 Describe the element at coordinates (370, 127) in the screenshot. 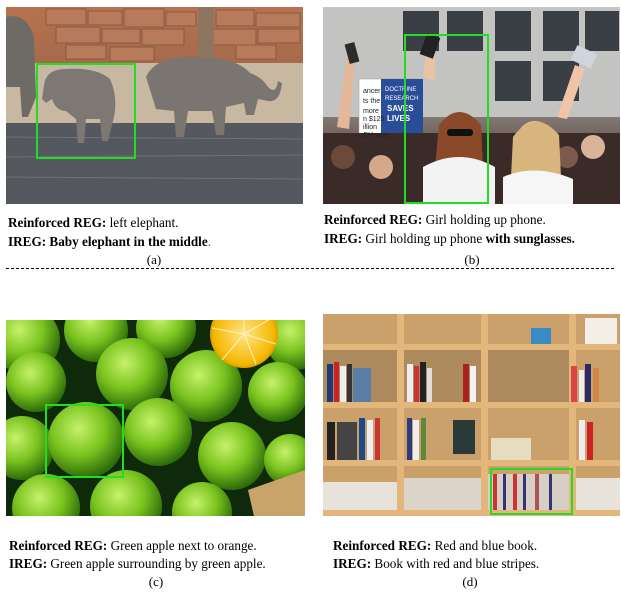

I see `sign-text-line: illion` at that location.